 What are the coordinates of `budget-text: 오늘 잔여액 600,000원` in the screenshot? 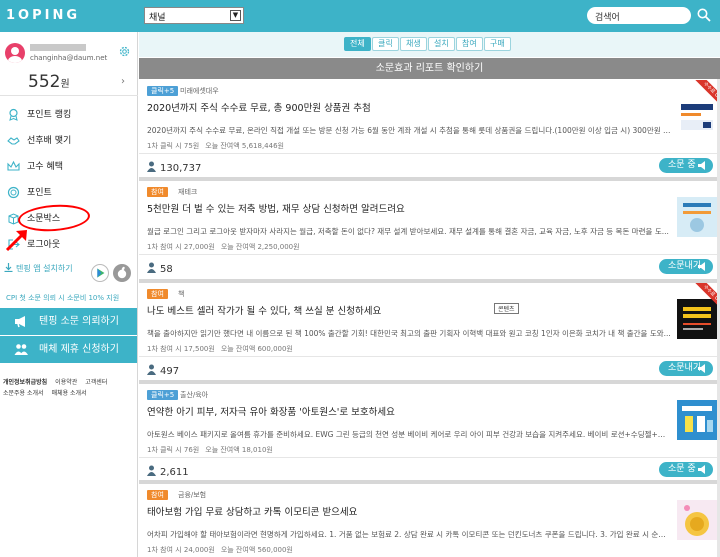 It's located at (256, 349).